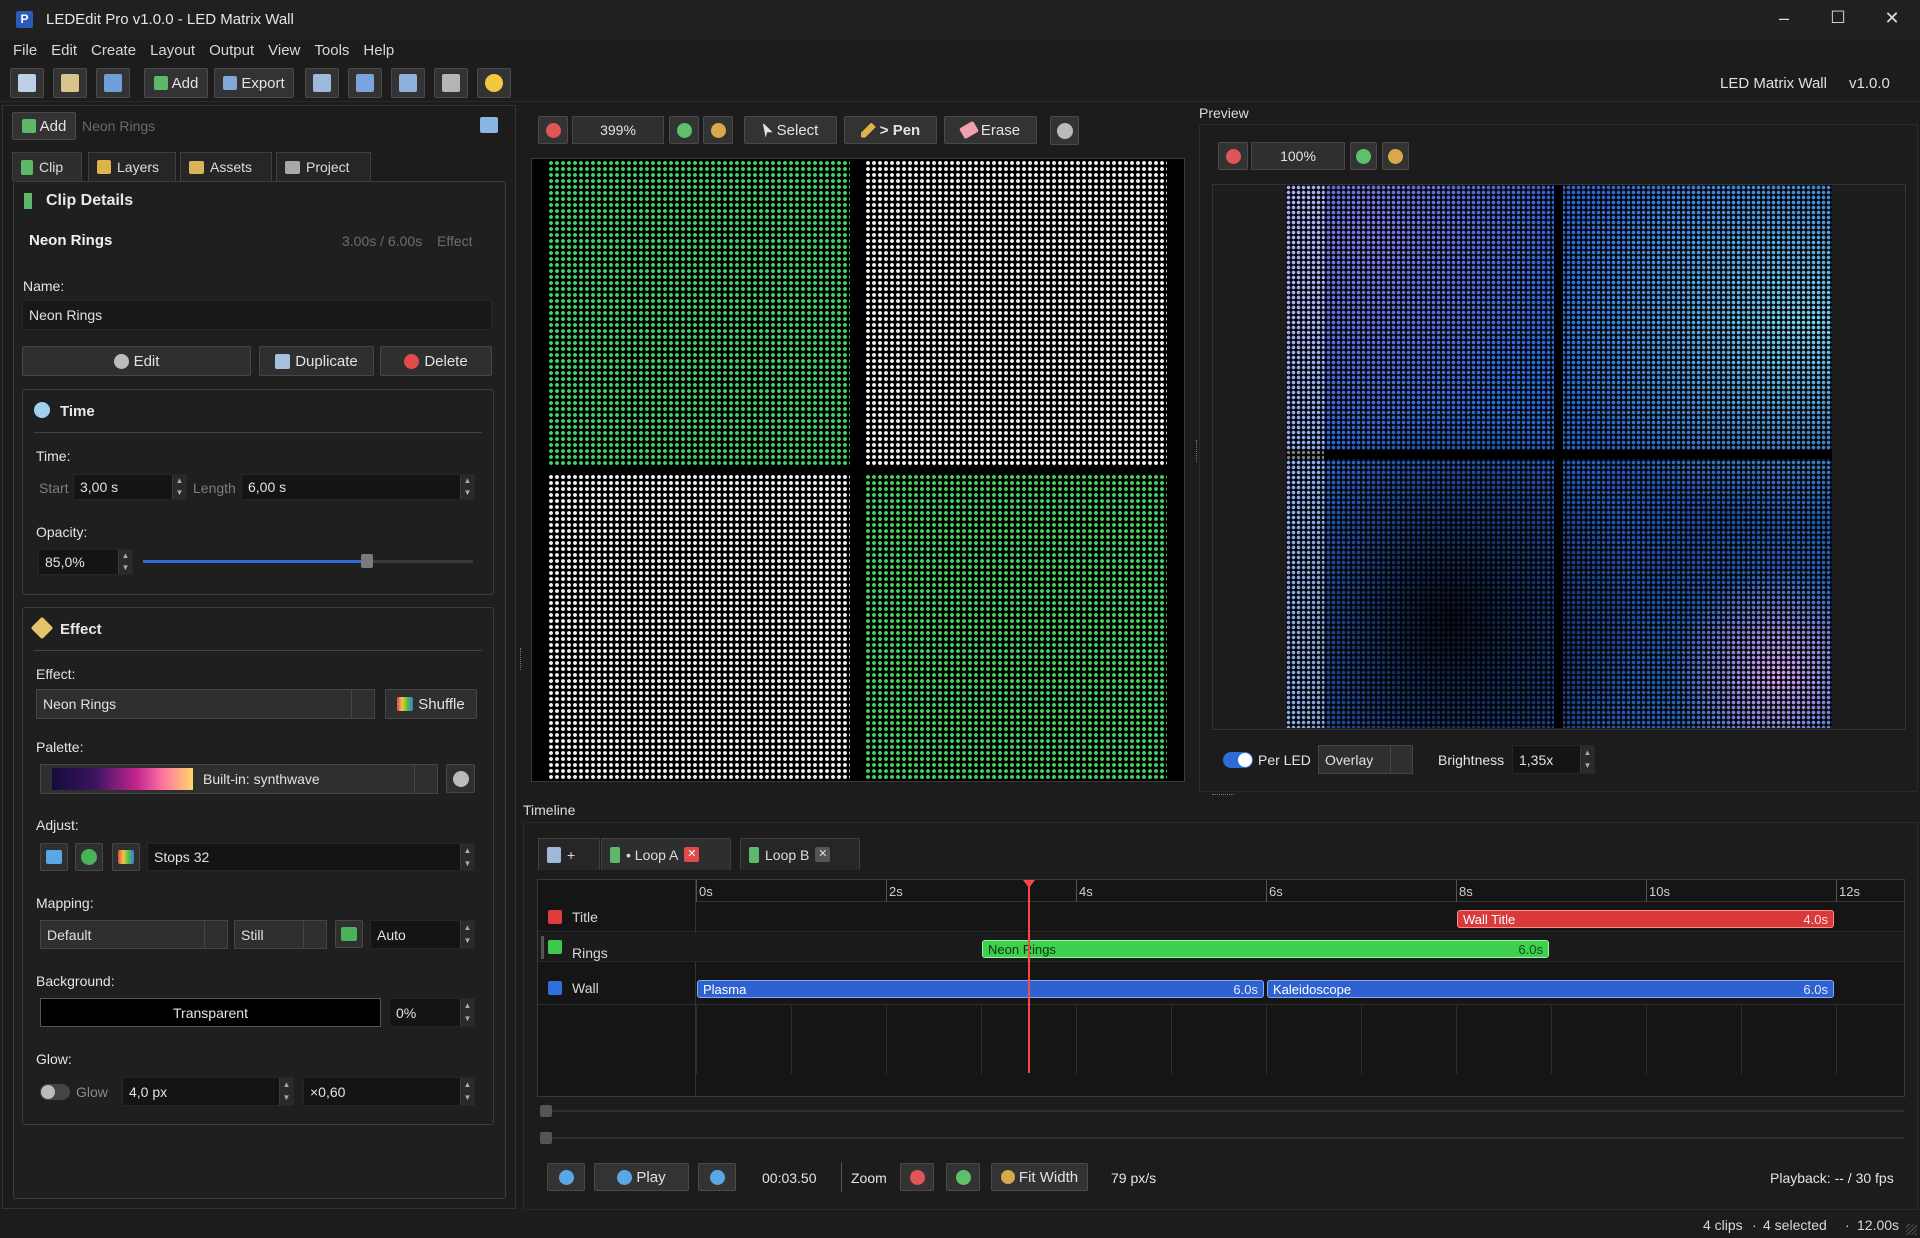 Image resolution: width=1920 pixels, height=1238 pixels. What do you see at coordinates (1223, 795) in the screenshot?
I see `preview-splitter-handle` at bounding box center [1223, 795].